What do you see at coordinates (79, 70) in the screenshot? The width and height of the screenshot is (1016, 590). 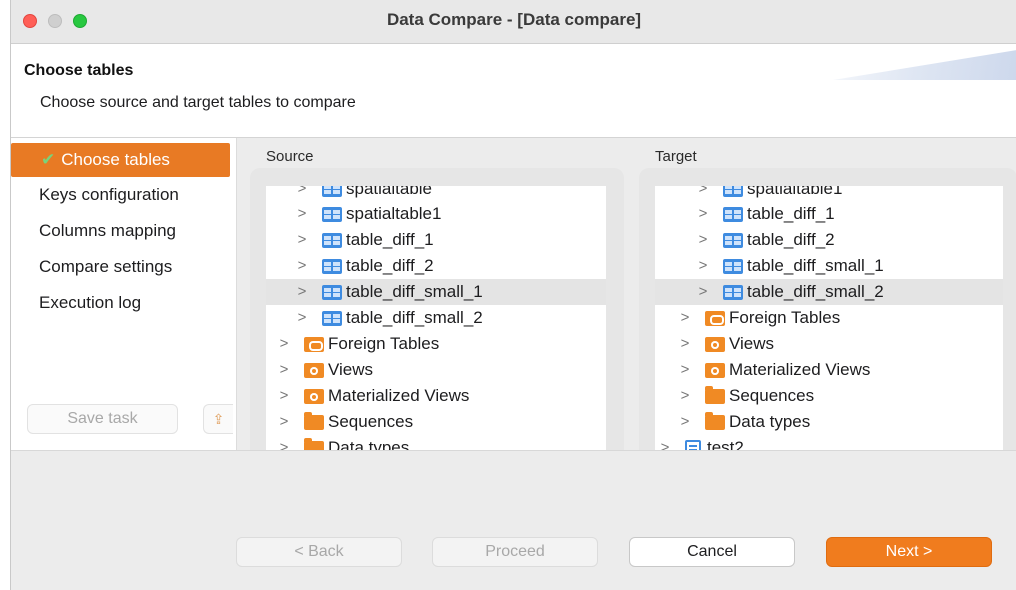 I see `page-title: Choose tables` at bounding box center [79, 70].